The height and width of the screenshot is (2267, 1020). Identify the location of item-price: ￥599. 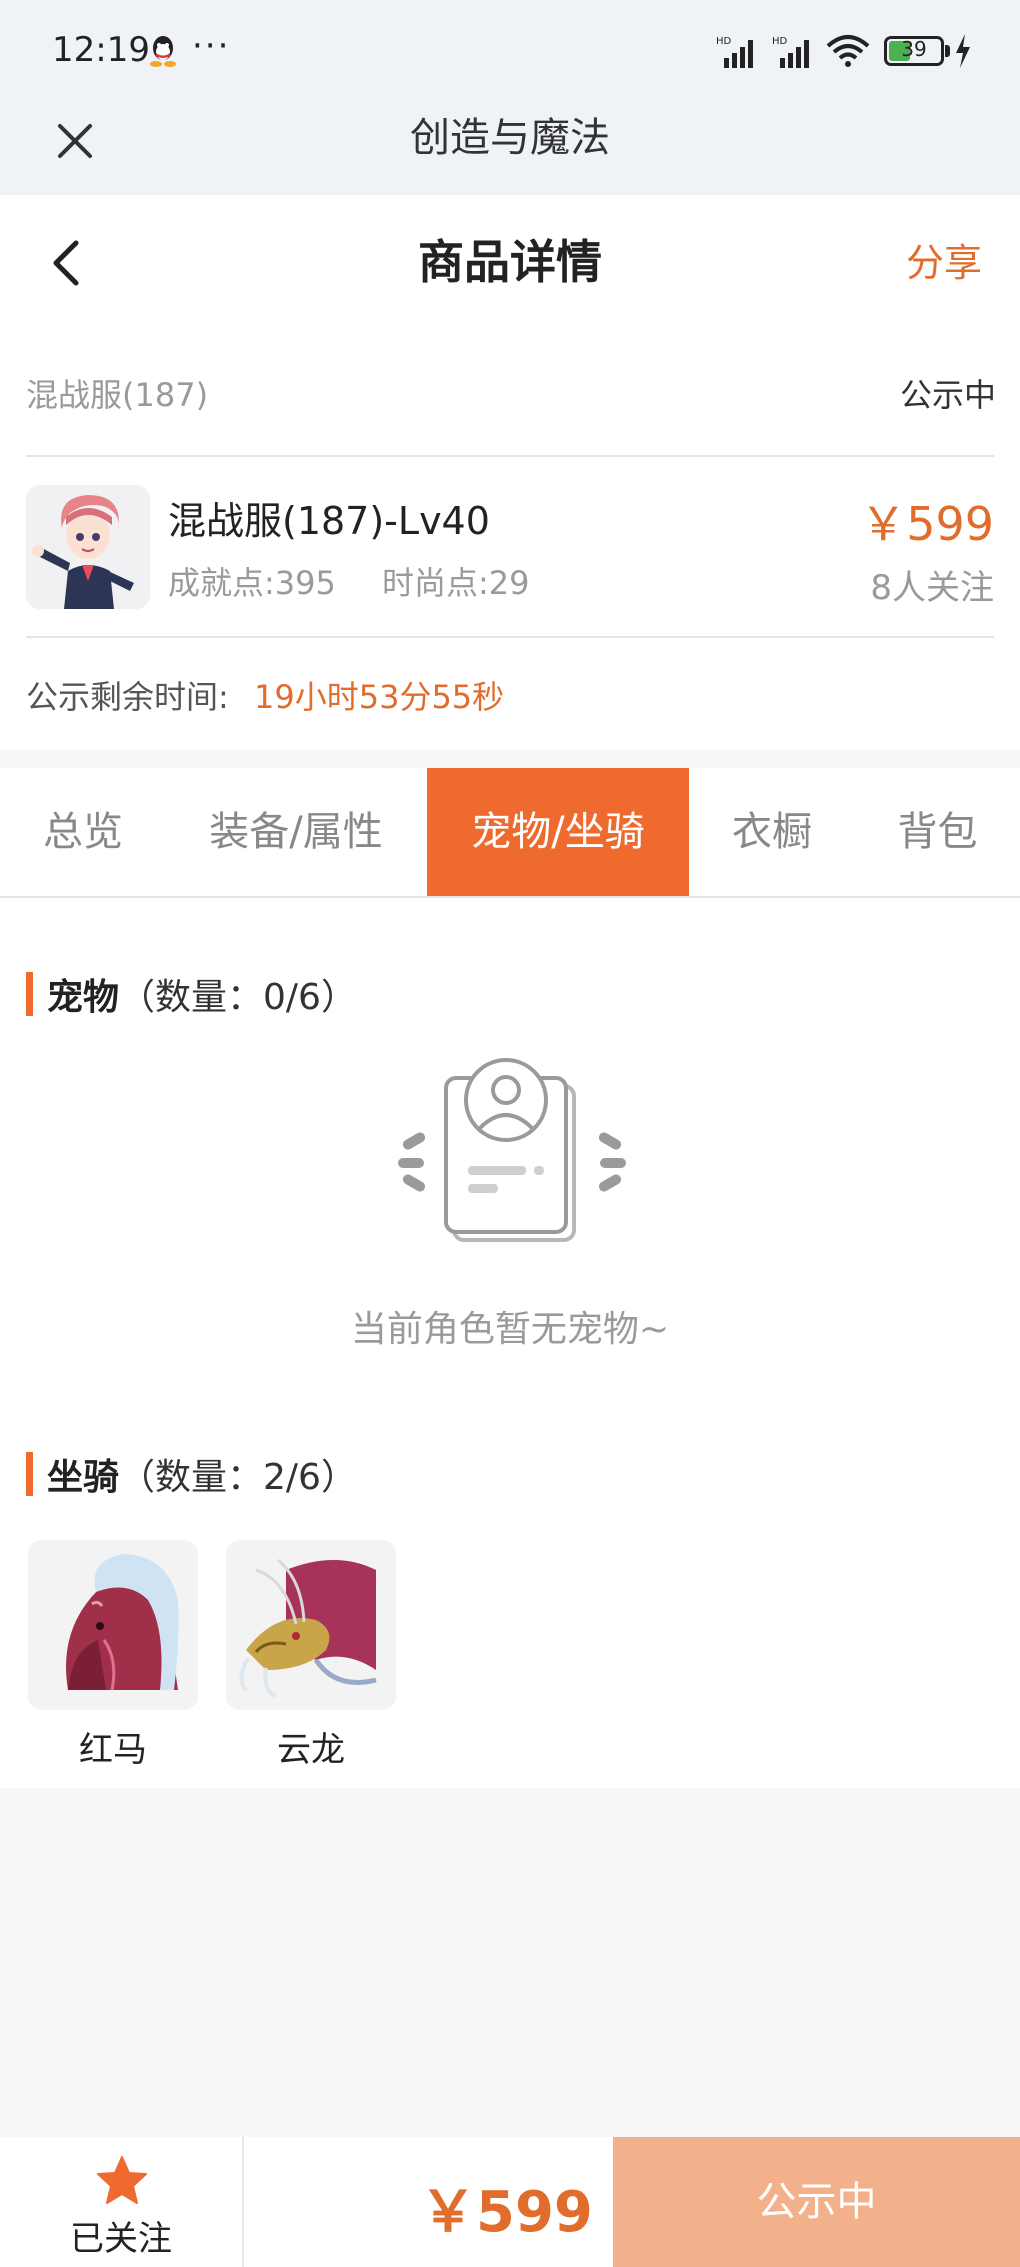
(927, 524).